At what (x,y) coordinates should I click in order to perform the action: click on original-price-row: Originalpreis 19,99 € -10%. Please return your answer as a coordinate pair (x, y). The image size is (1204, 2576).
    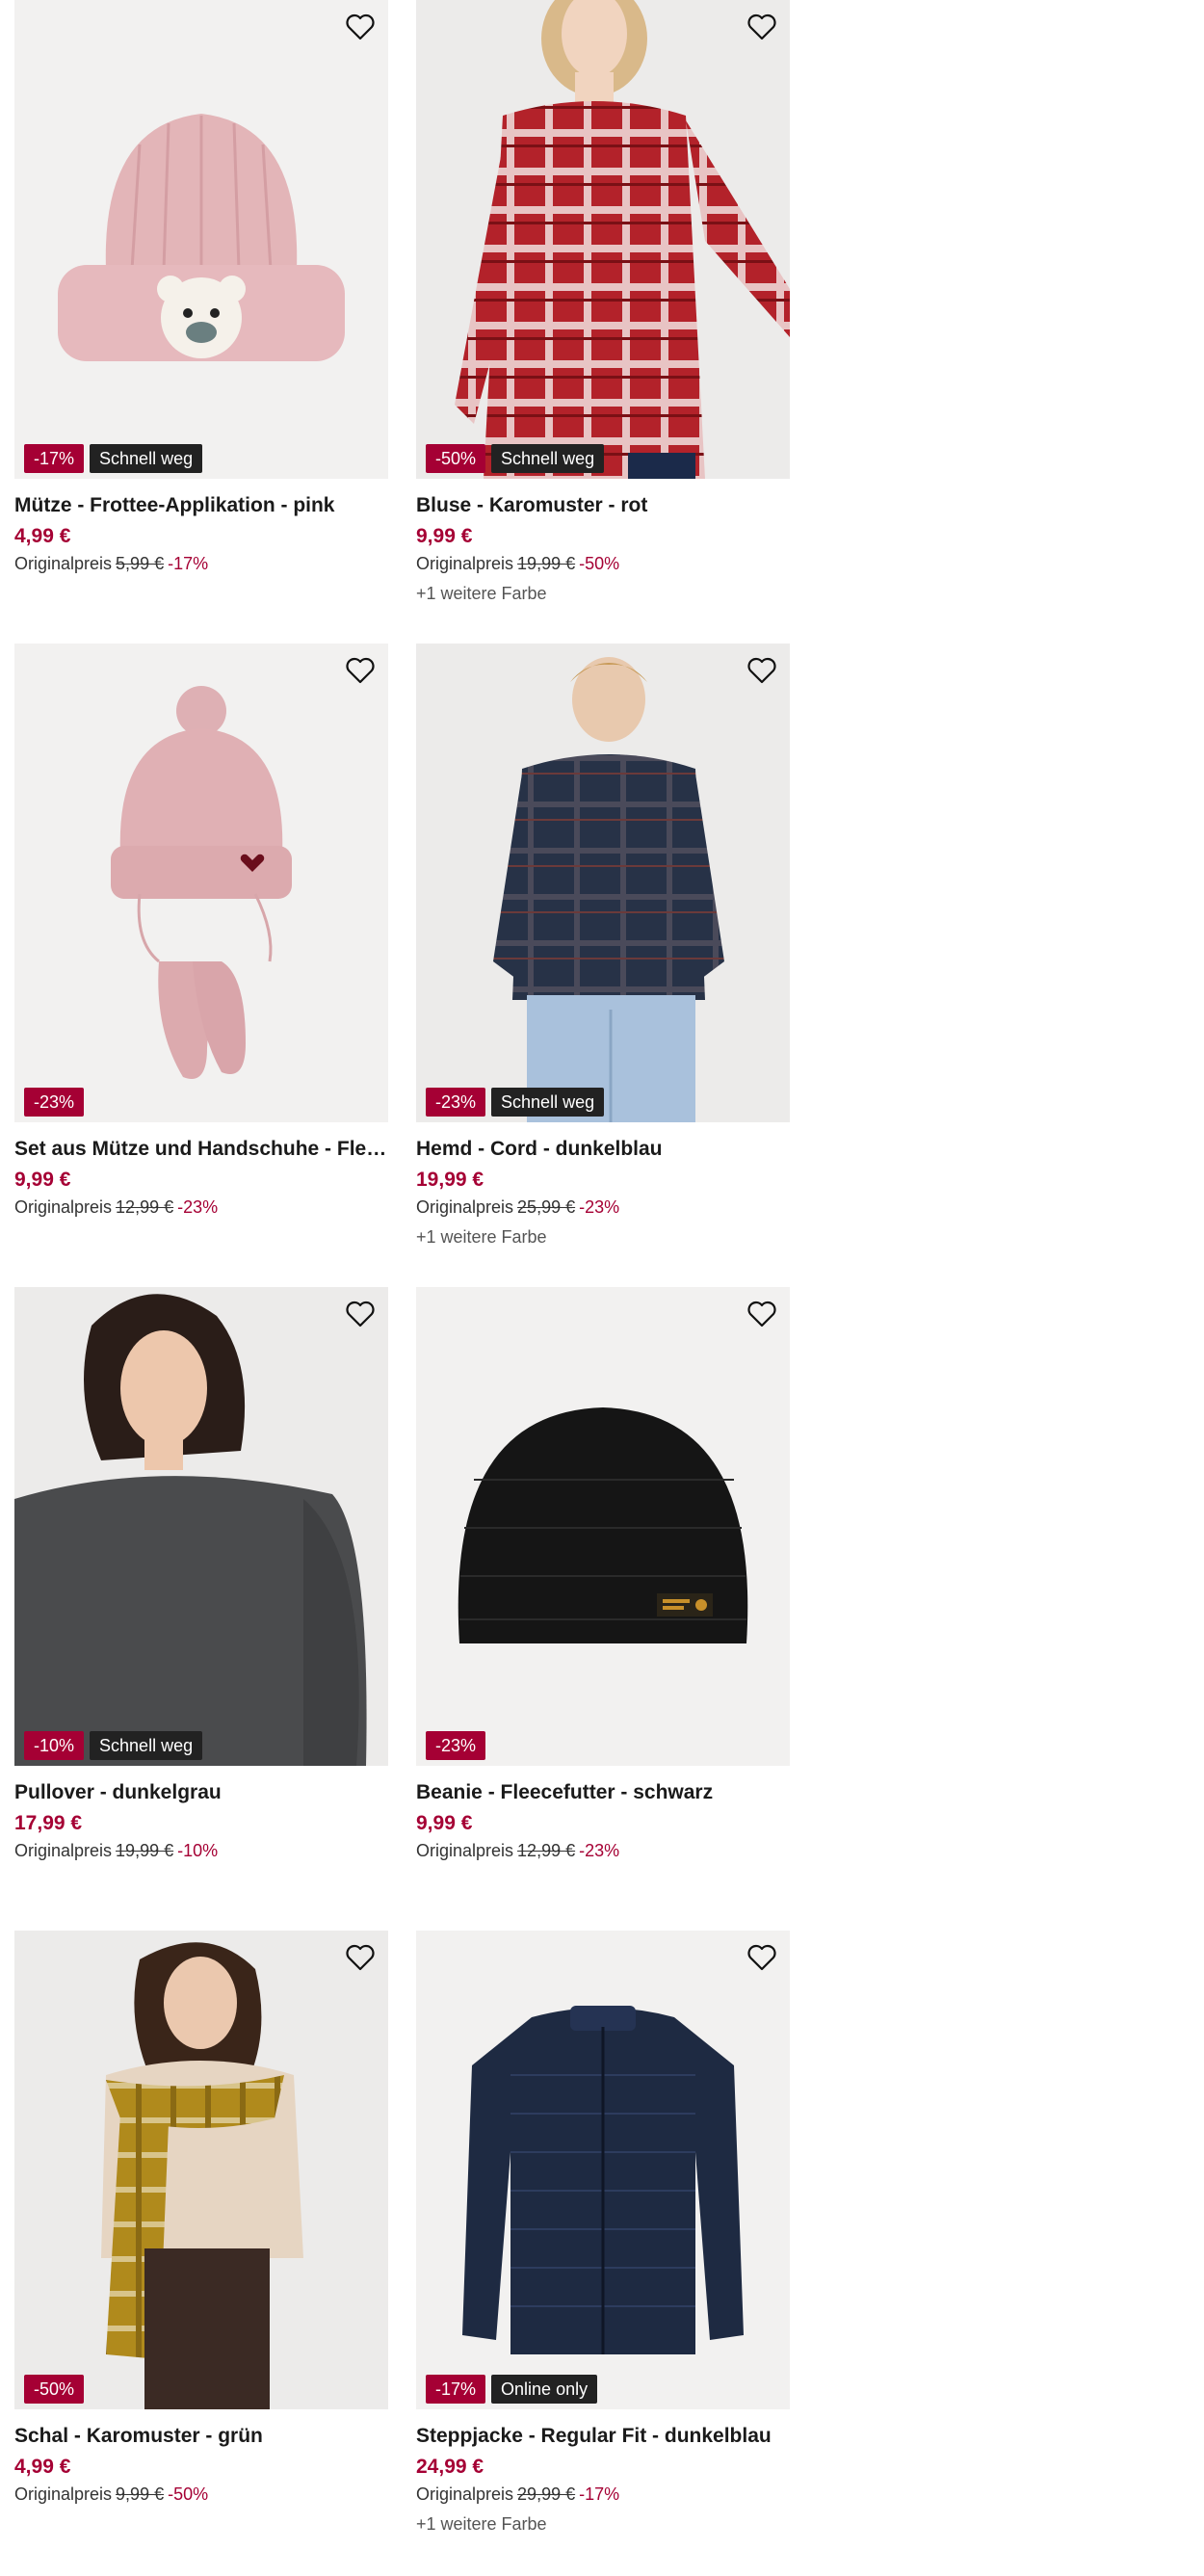
    Looking at the image, I should click on (201, 1851).